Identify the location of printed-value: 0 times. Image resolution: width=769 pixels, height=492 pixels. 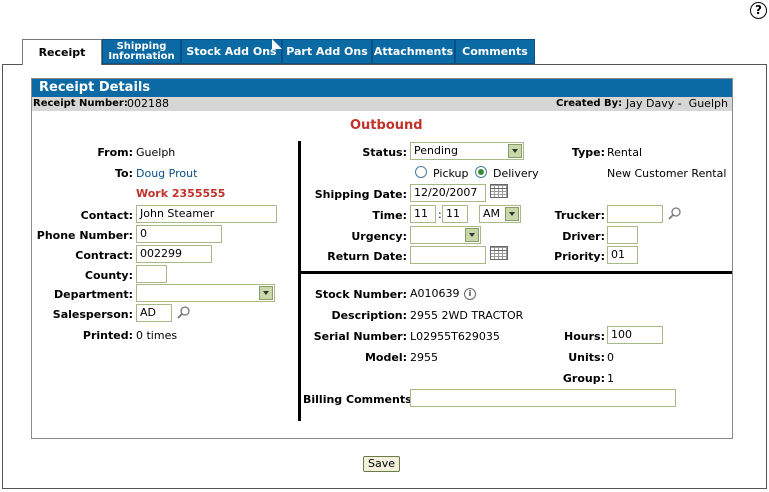
(157, 335).